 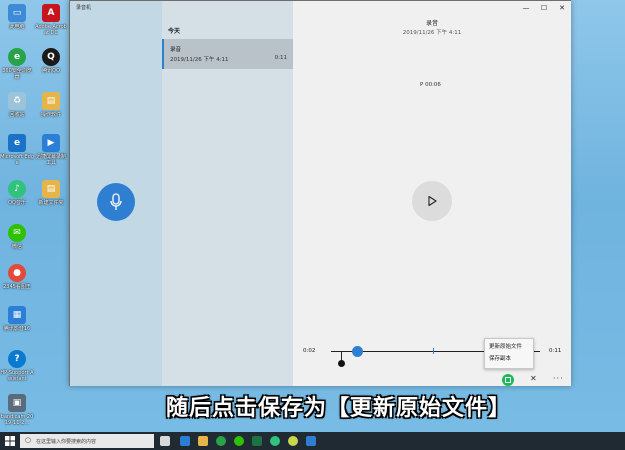 I want to click on search-icon: ○, so click(x=28, y=440).